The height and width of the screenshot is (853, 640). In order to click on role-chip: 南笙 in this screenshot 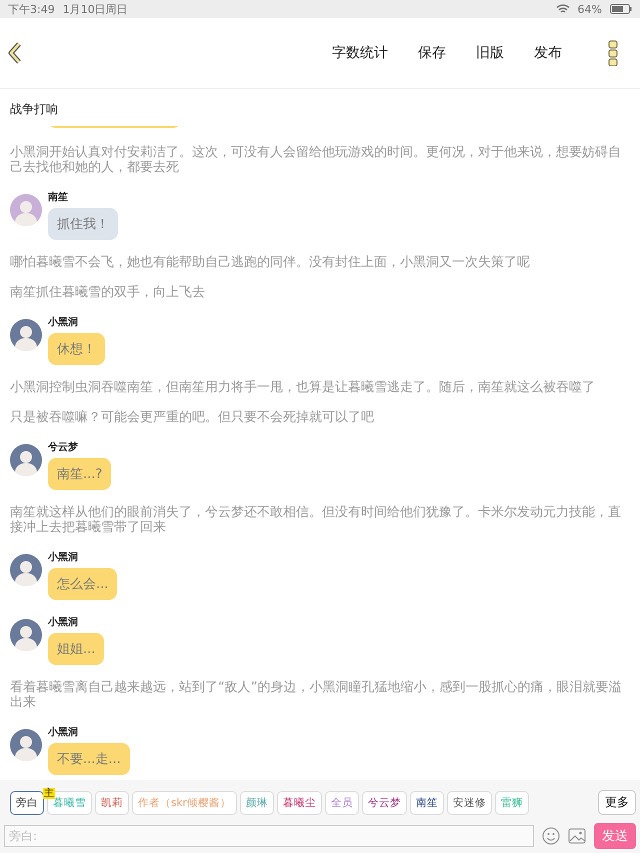, I will do `click(427, 802)`.